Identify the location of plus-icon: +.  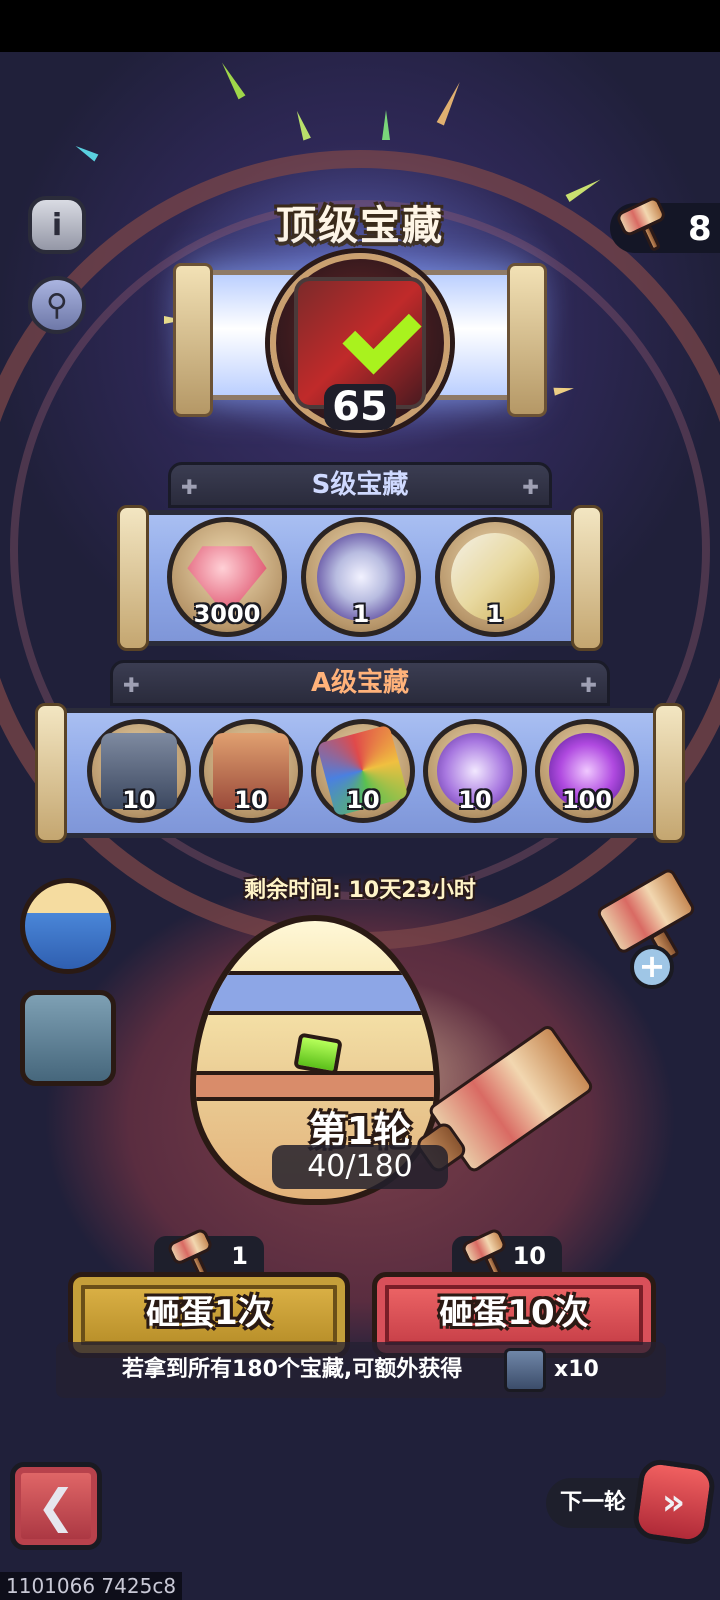
(652, 967).